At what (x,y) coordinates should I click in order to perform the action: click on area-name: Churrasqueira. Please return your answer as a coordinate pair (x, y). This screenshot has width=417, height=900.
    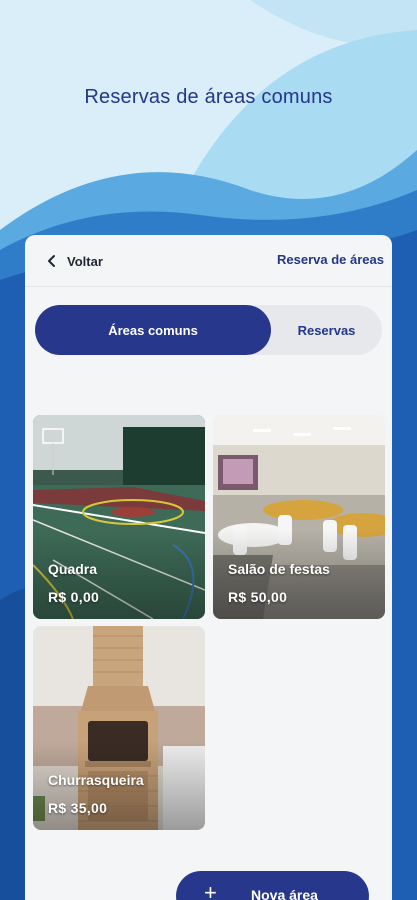
    Looking at the image, I should click on (96, 780).